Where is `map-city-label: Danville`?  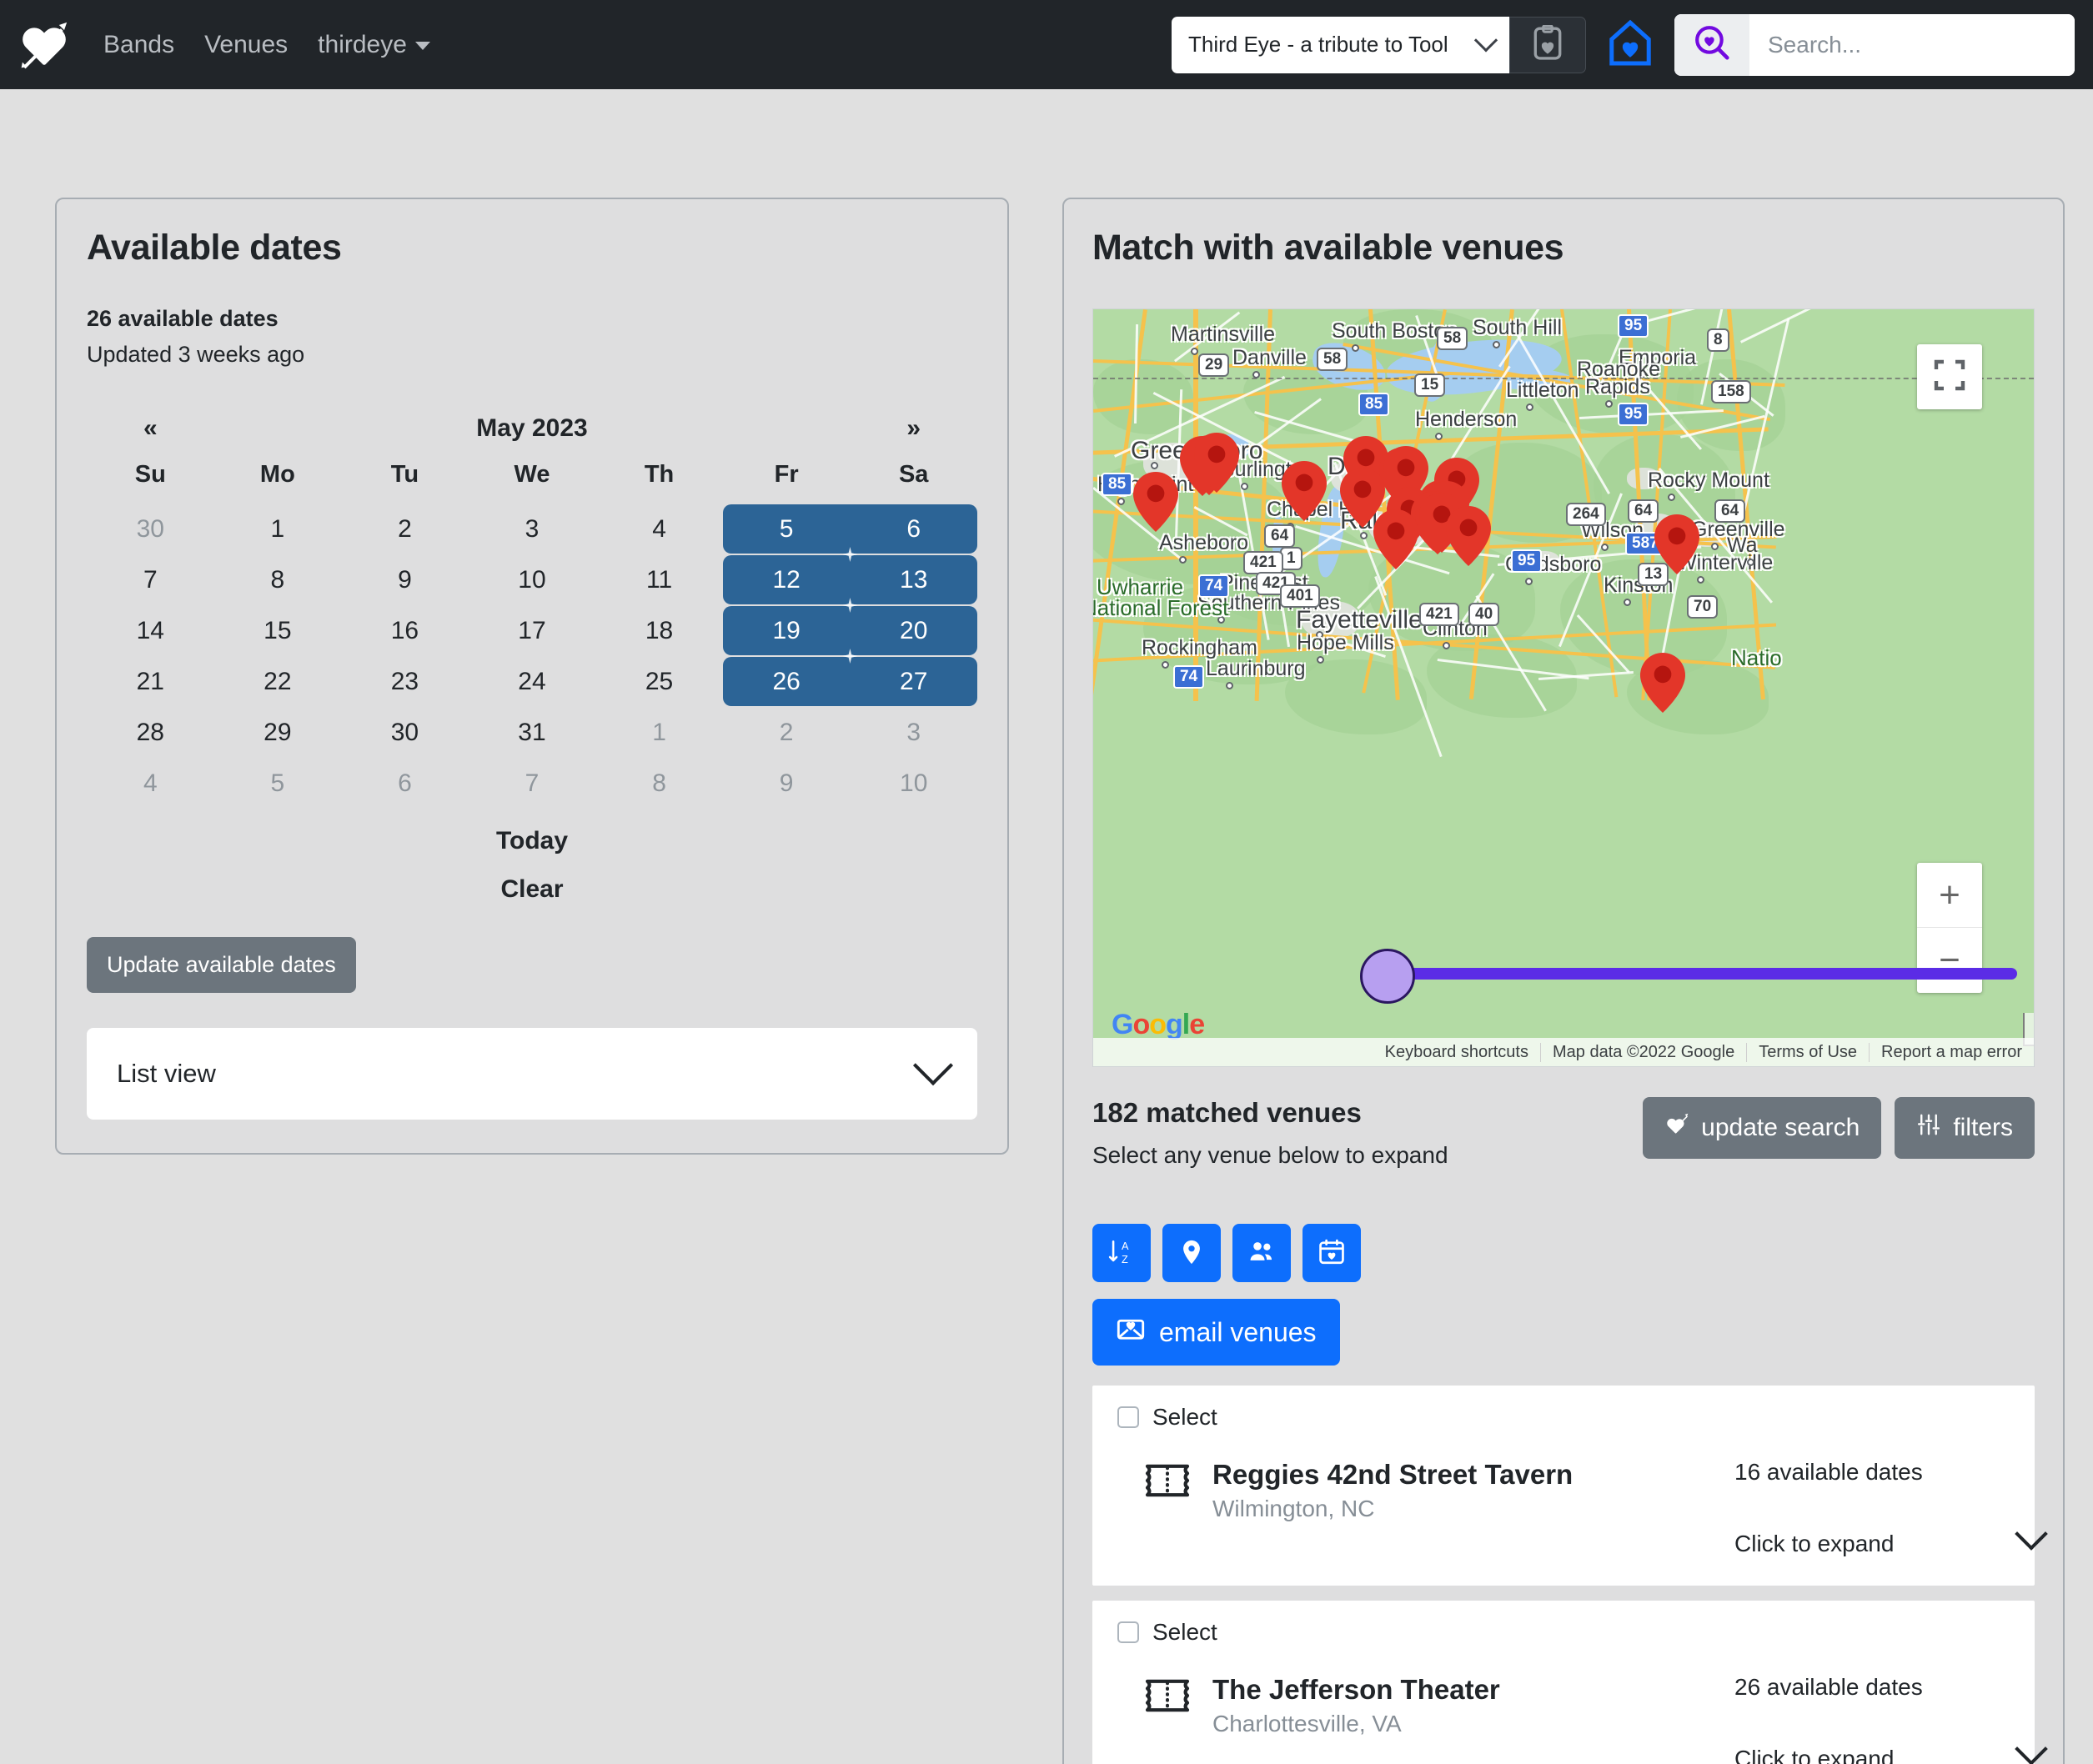 map-city-label: Danville is located at coordinates (1269, 357).